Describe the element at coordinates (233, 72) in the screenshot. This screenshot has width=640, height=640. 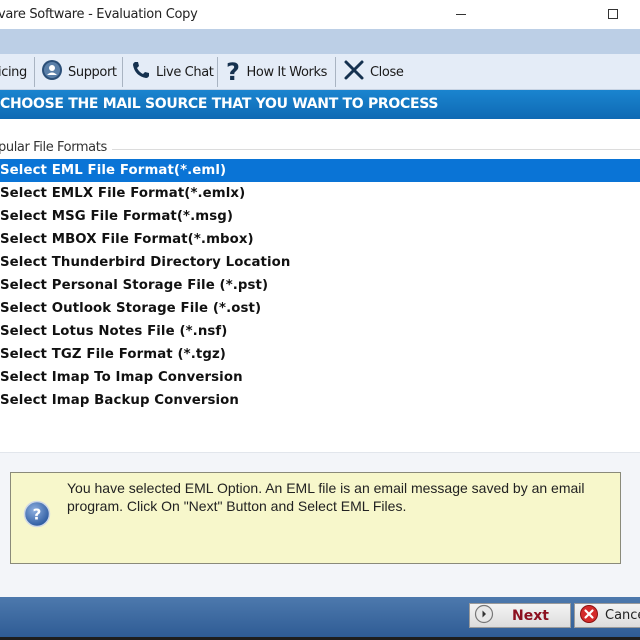
I see `question-icon: ?` at that location.